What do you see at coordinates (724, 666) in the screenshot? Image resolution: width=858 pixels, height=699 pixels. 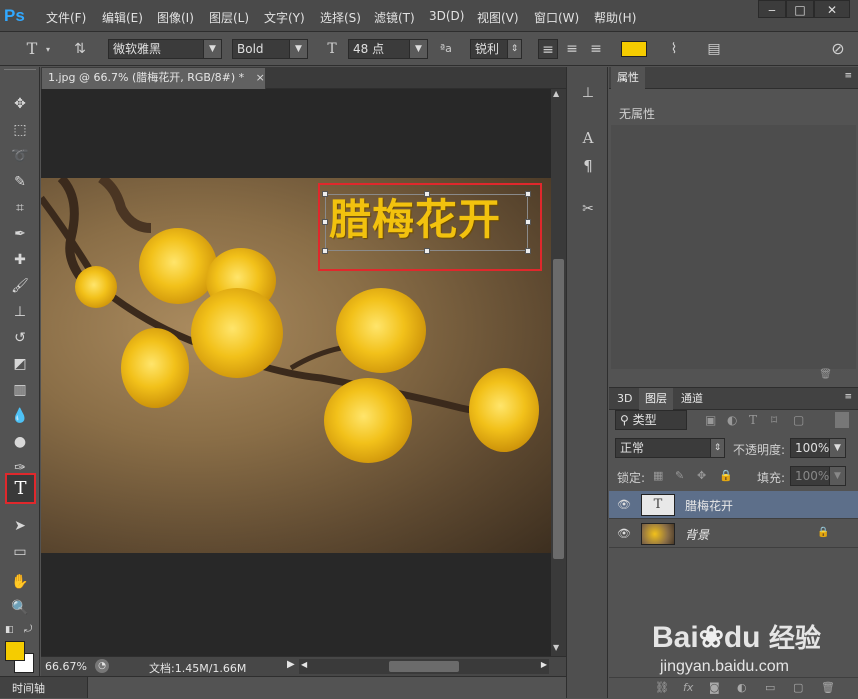 I see `watermark-url: jingyan.baidu.com` at bounding box center [724, 666].